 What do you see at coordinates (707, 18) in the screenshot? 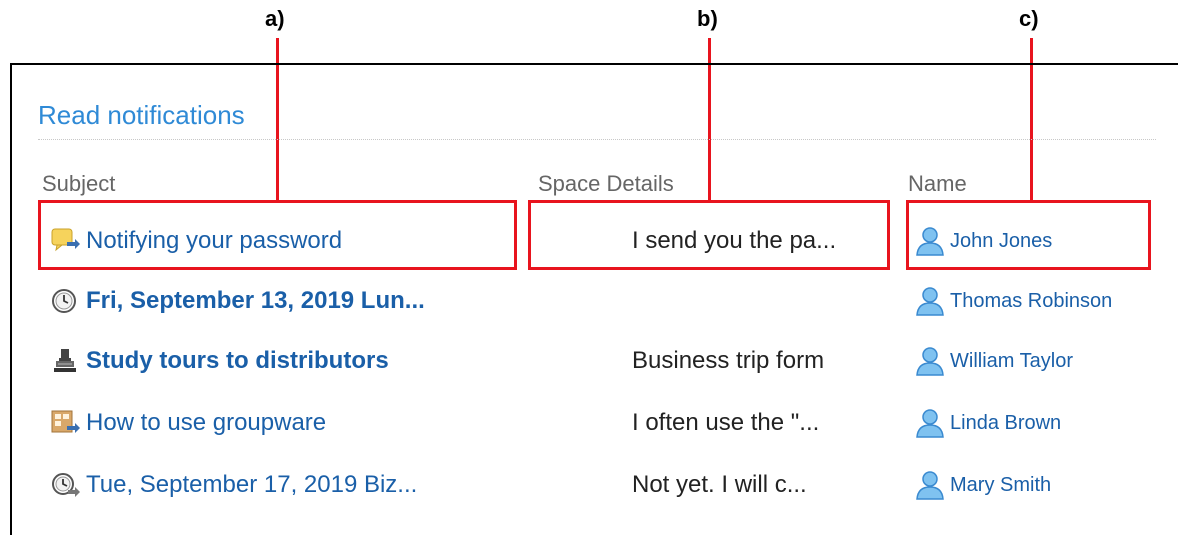
I see `callout-label-b: b)` at bounding box center [707, 18].